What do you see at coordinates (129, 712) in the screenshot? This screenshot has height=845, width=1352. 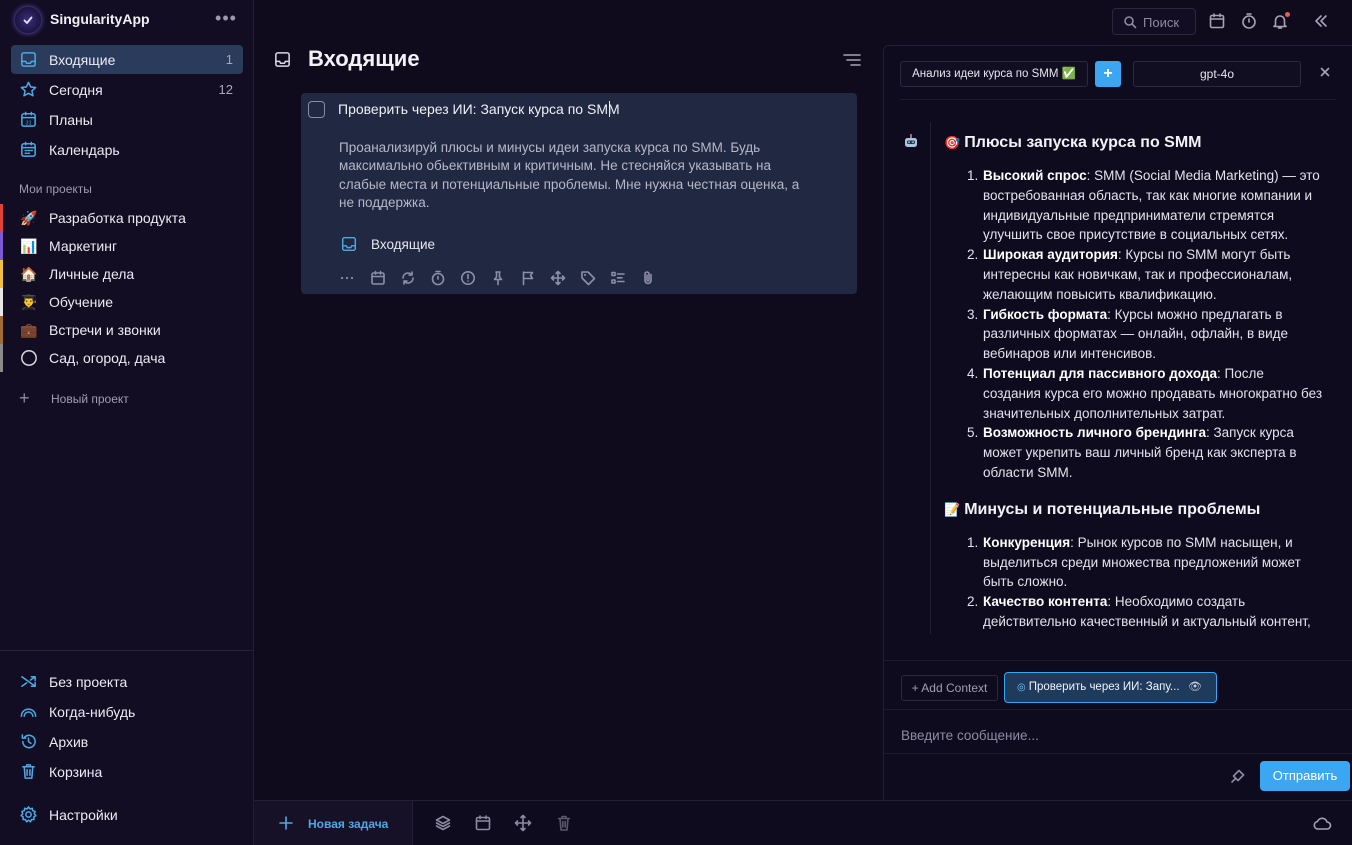 I see `sidebar-item-someday: Когда-нибудь` at bounding box center [129, 712].